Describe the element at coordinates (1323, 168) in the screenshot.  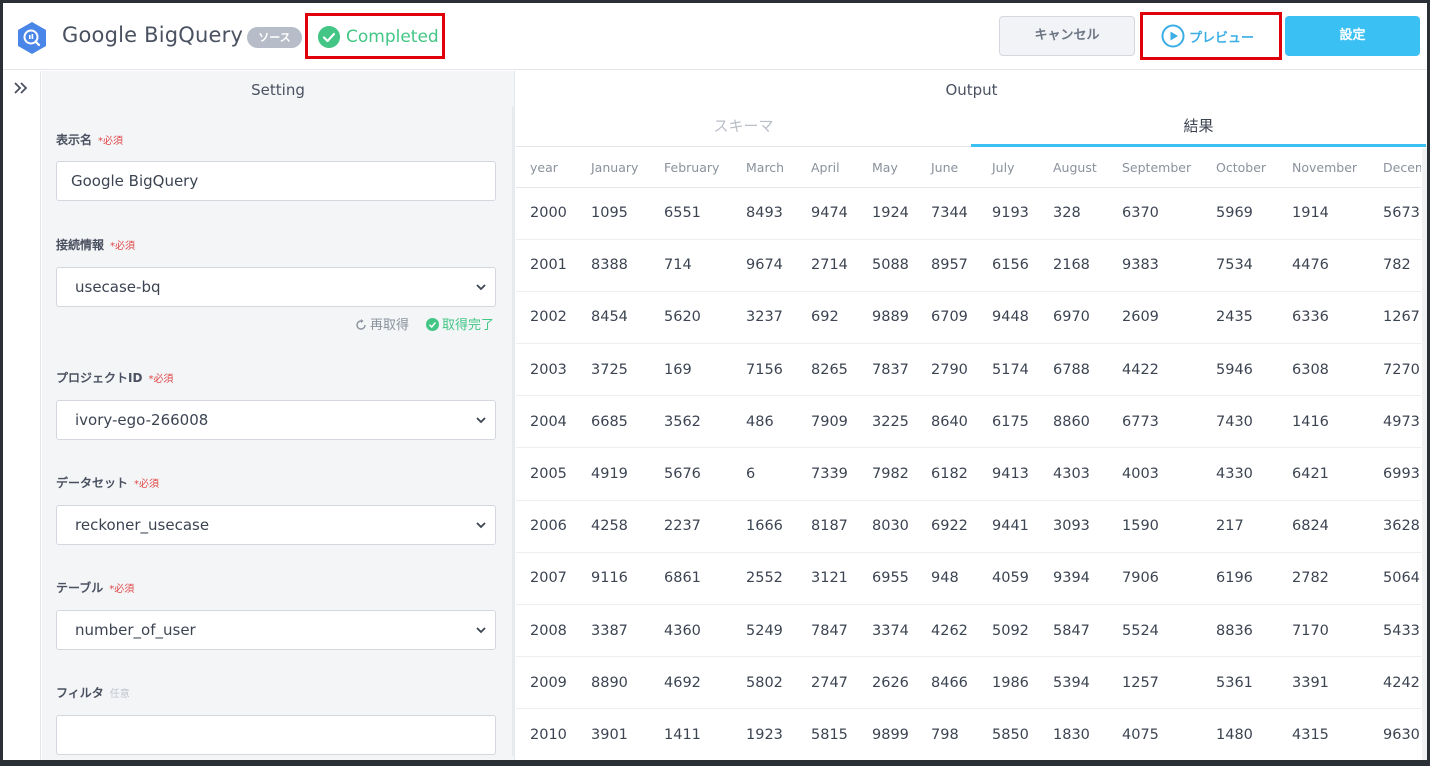
I see `column-header: November` at that location.